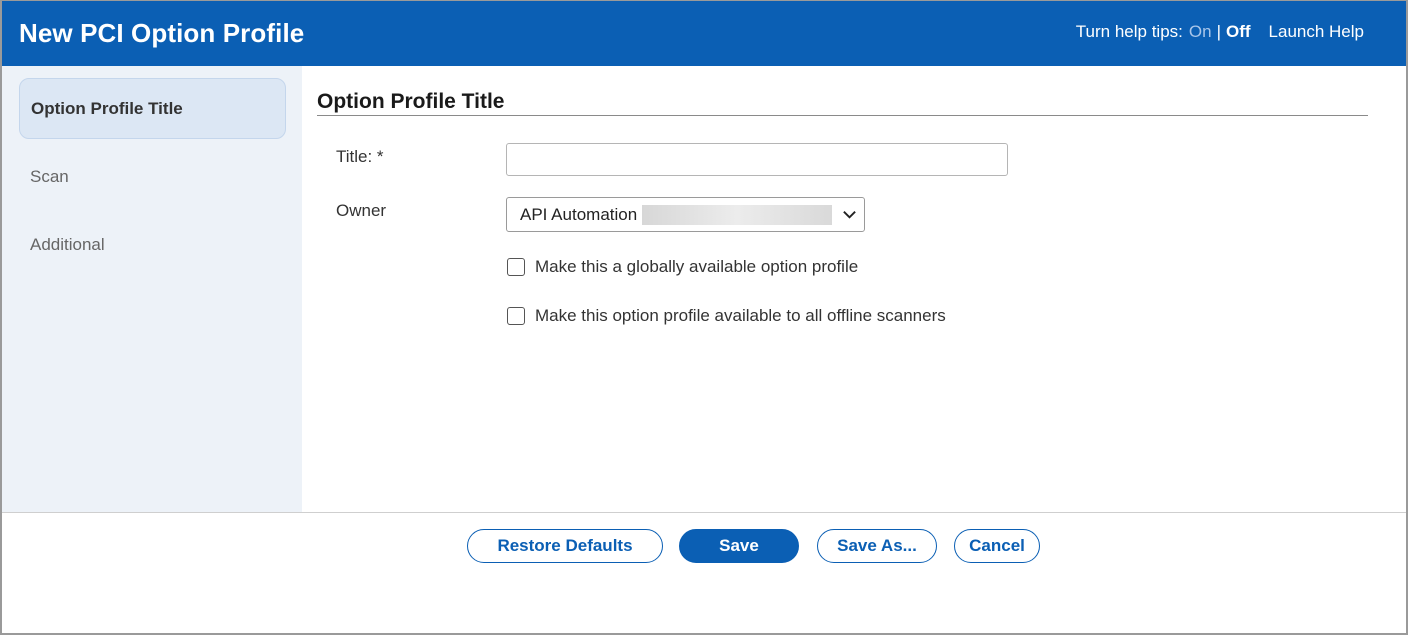 This screenshot has height=635, width=1408. I want to click on sidebar-item-additional: Additional, so click(152, 244).